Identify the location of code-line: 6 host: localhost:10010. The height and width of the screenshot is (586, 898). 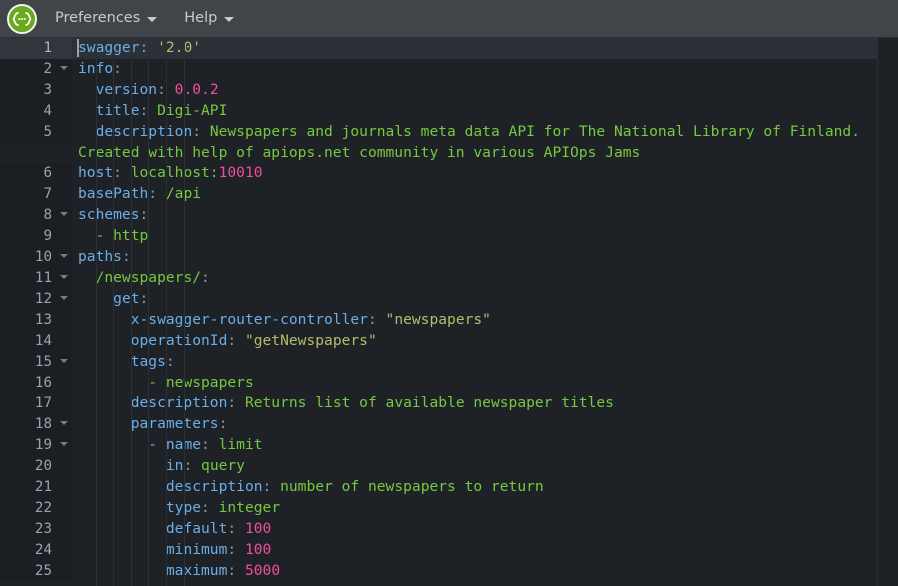
(449, 174).